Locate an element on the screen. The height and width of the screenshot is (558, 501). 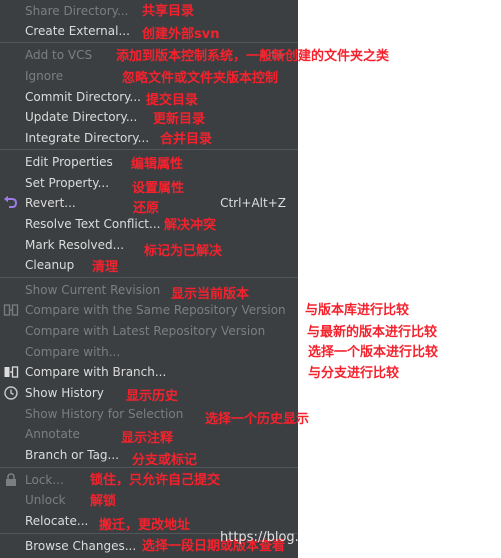
menu-item-label: Compare with the Same Repository Version is located at coordinates (155, 310).